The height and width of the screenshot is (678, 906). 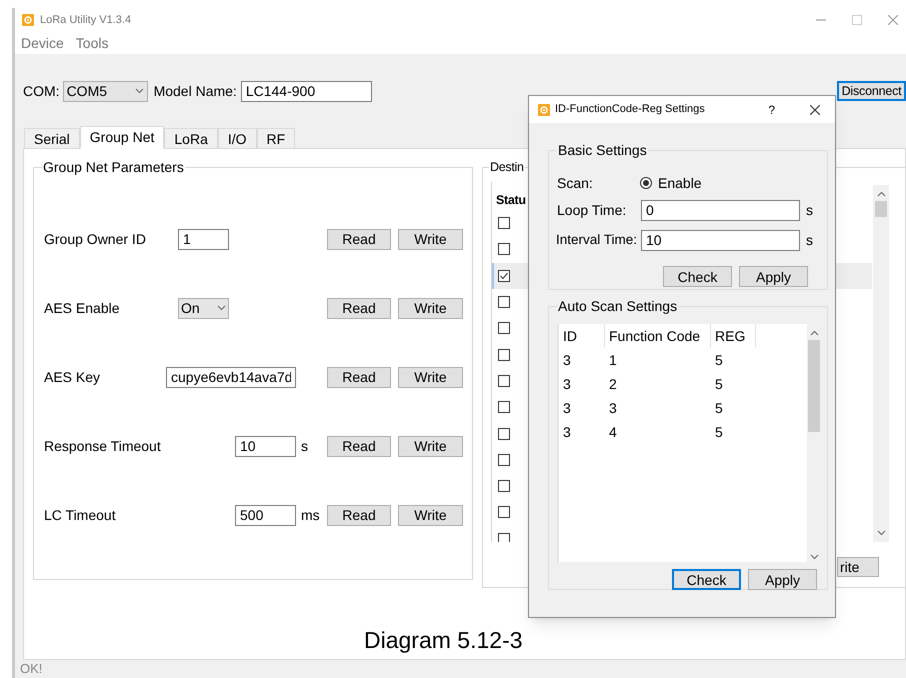 I want to click on unit-label: ms, so click(x=310, y=515).